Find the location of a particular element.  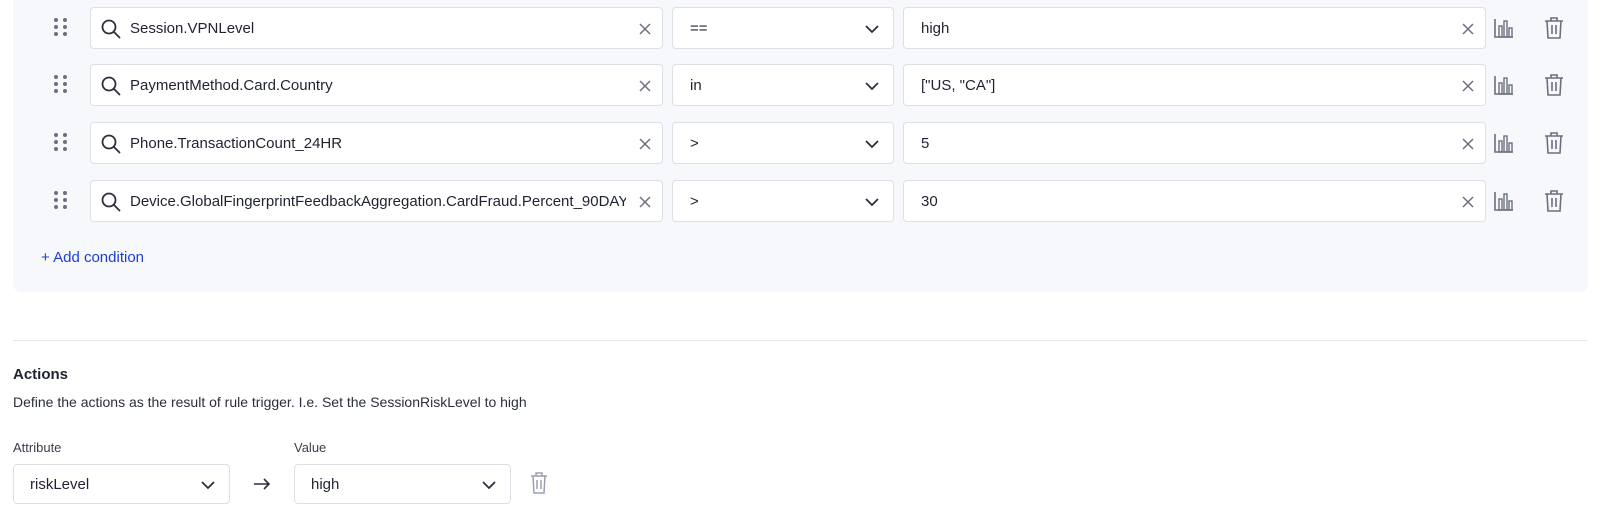

condition-row: Phone.TransactionCount_24HR > 5 is located at coordinates (800, 143).